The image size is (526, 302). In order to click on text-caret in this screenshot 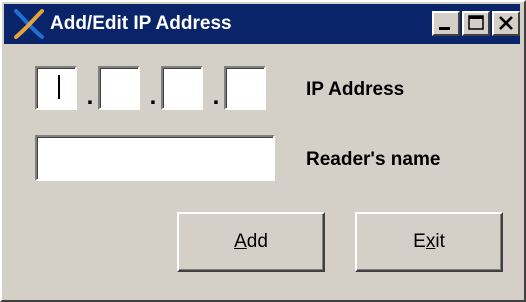, I will do `click(59, 87)`.